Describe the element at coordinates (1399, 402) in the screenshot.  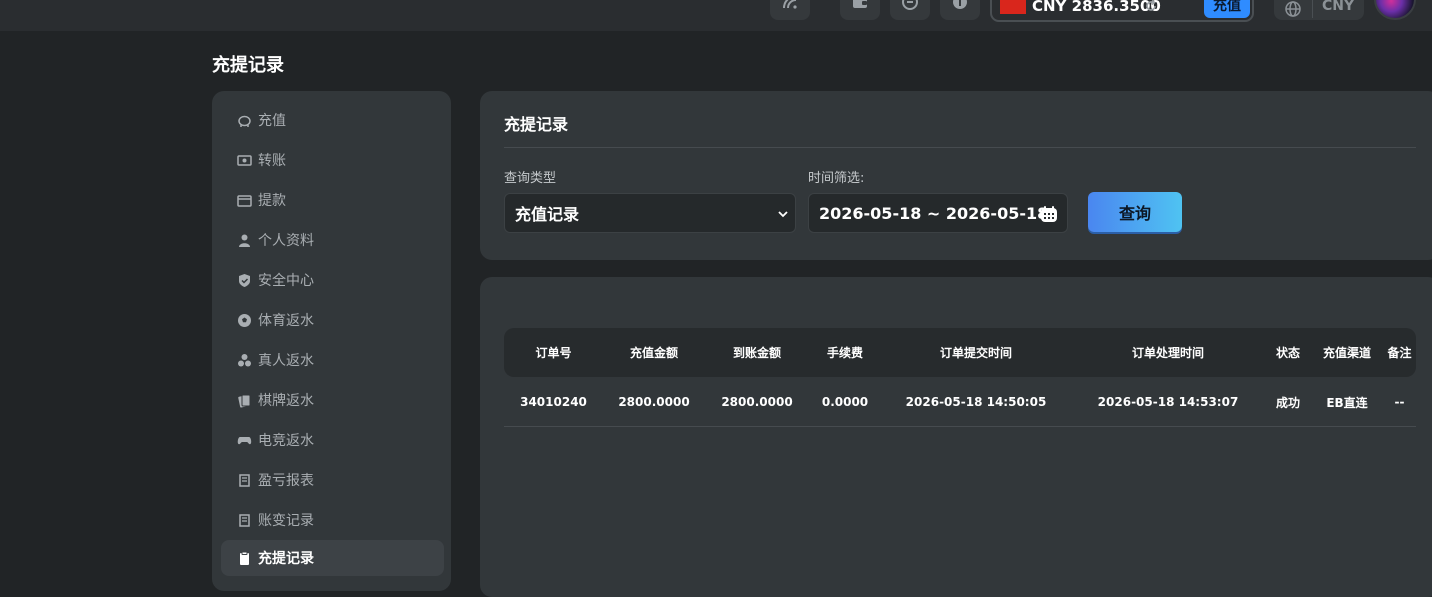
I see `cell-remark: --` at that location.